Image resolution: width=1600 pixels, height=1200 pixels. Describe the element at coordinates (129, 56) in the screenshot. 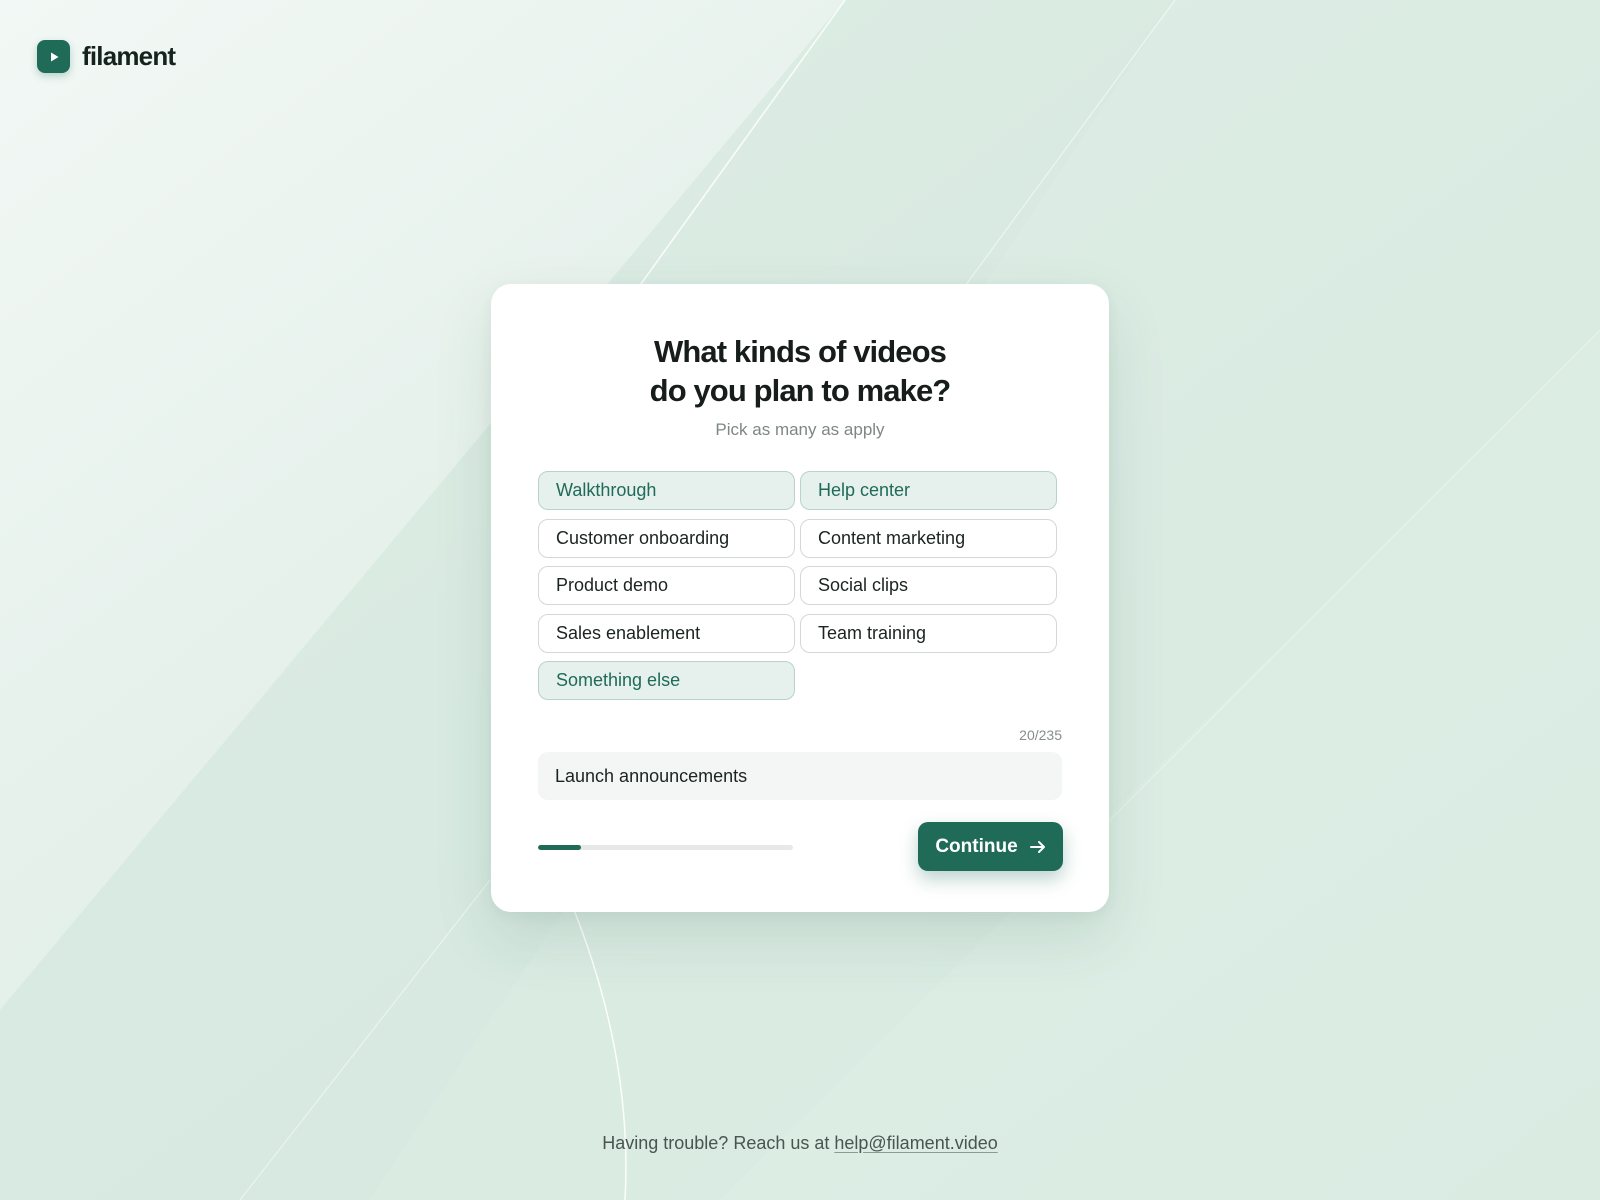

I see `brand-name: filament` at that location.